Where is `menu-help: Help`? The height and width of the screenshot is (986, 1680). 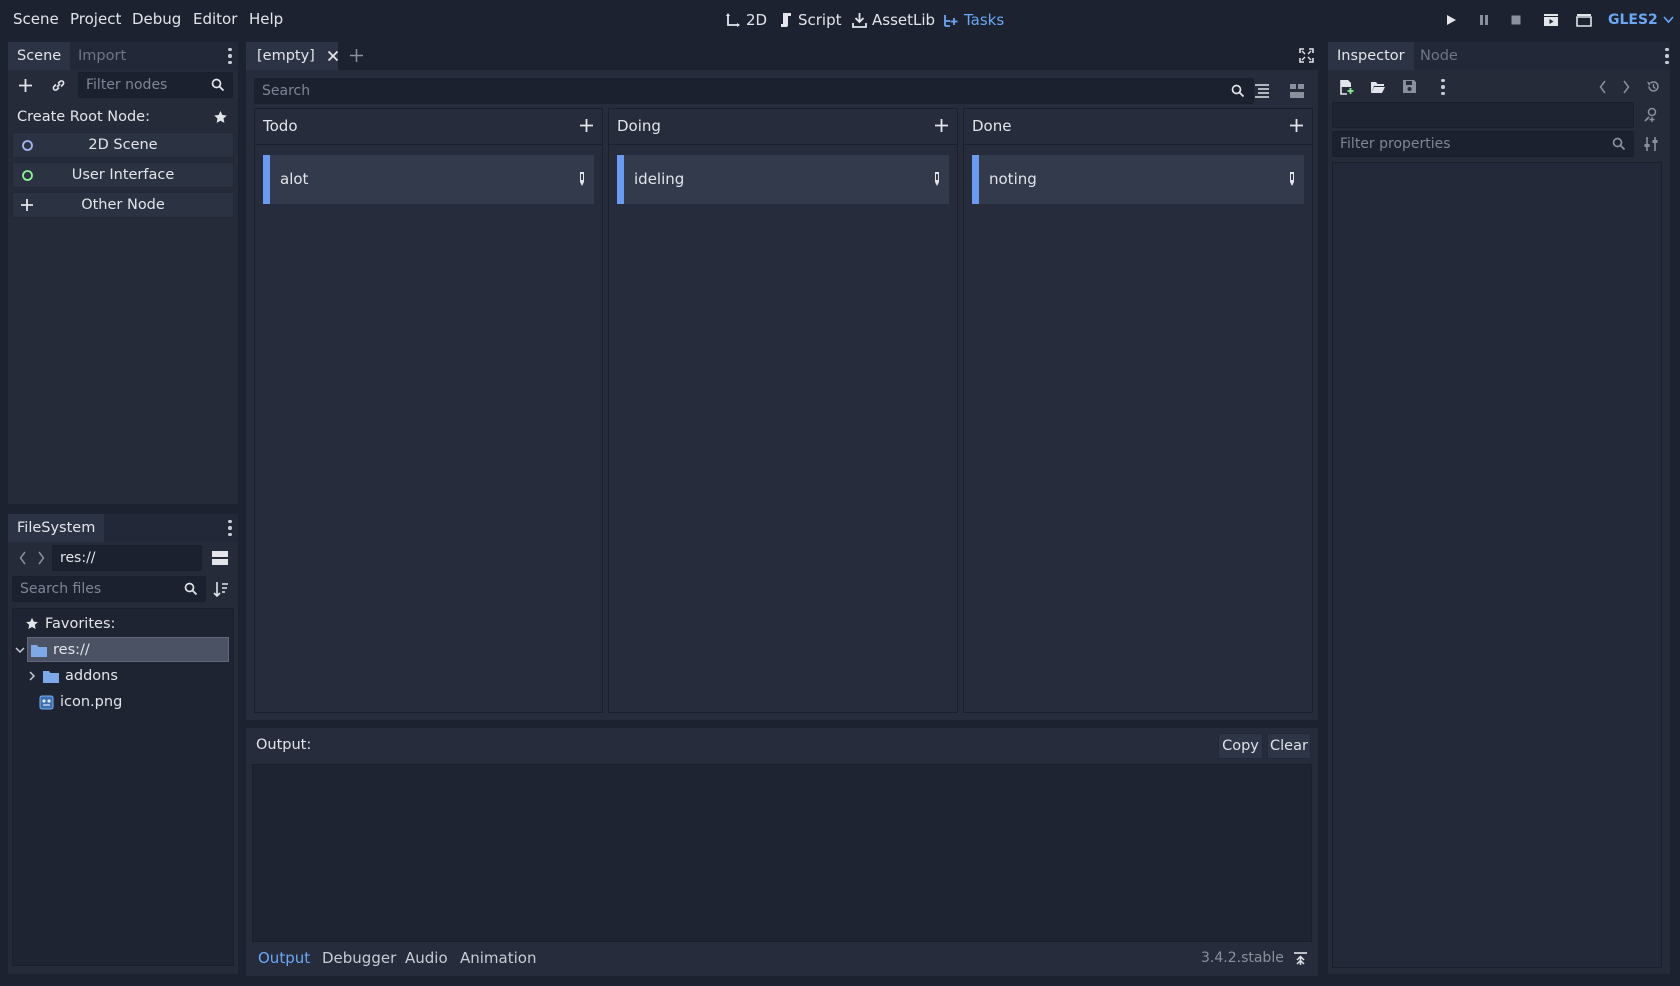
menu-help: Help is located at coordinates (266, 19).